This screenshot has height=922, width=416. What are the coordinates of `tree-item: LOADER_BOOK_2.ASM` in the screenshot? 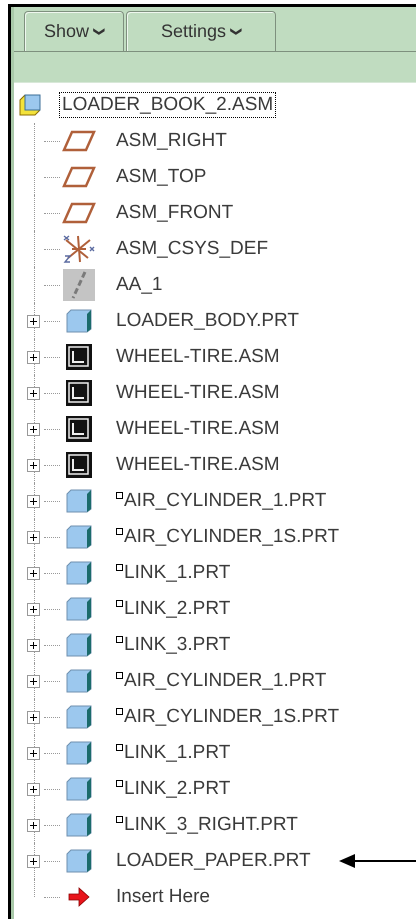 It's located at (167, 105).